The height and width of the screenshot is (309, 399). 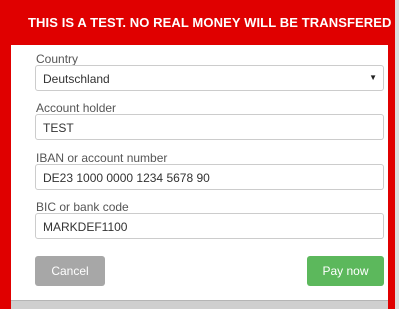 I want to click on iban-value: DE23 1000 0000 1234 5678 90, so click(x=126, y=178).